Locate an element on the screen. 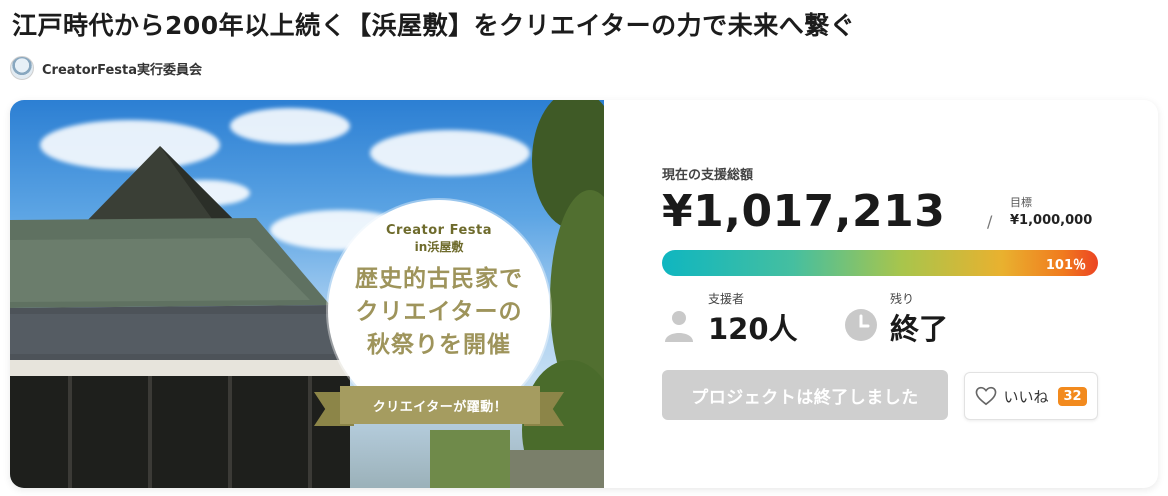  owner-avatar is located at coordinates (22, 68).